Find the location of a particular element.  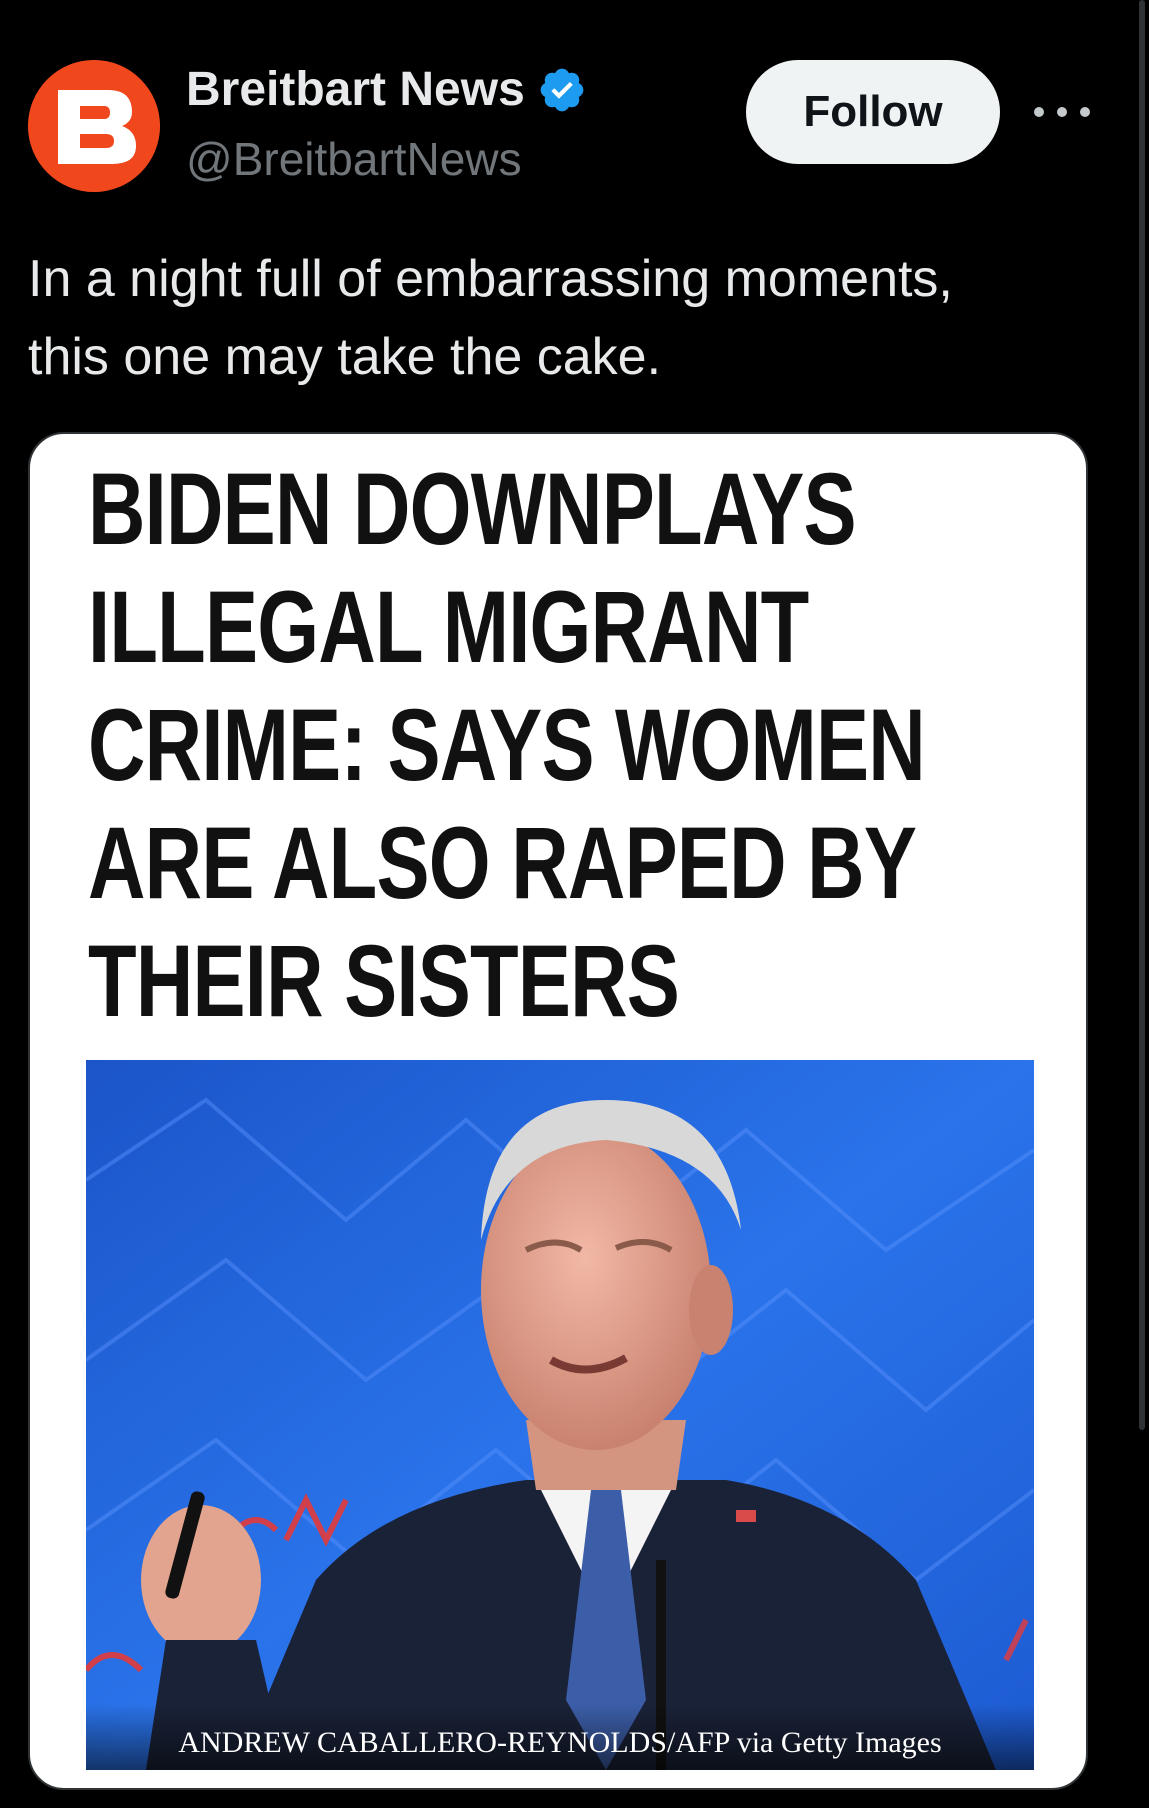

tweet-text-line: In a night full of embarrassing moments, is located at coordinates (490, 279).